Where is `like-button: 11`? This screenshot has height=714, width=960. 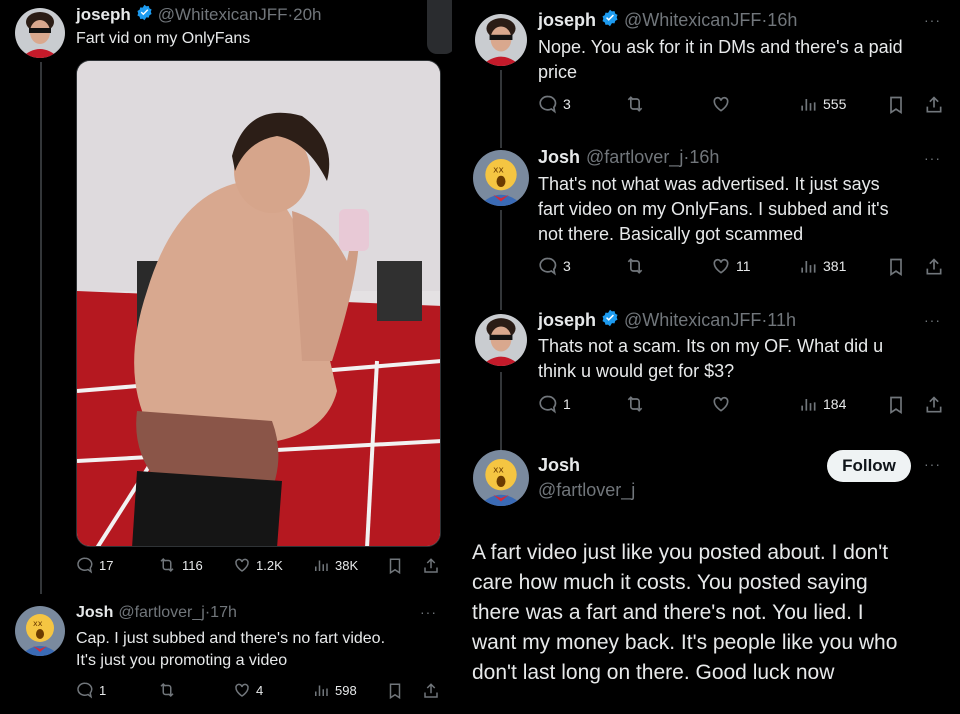 like-button: 11 is located at coordinates (731, 266).